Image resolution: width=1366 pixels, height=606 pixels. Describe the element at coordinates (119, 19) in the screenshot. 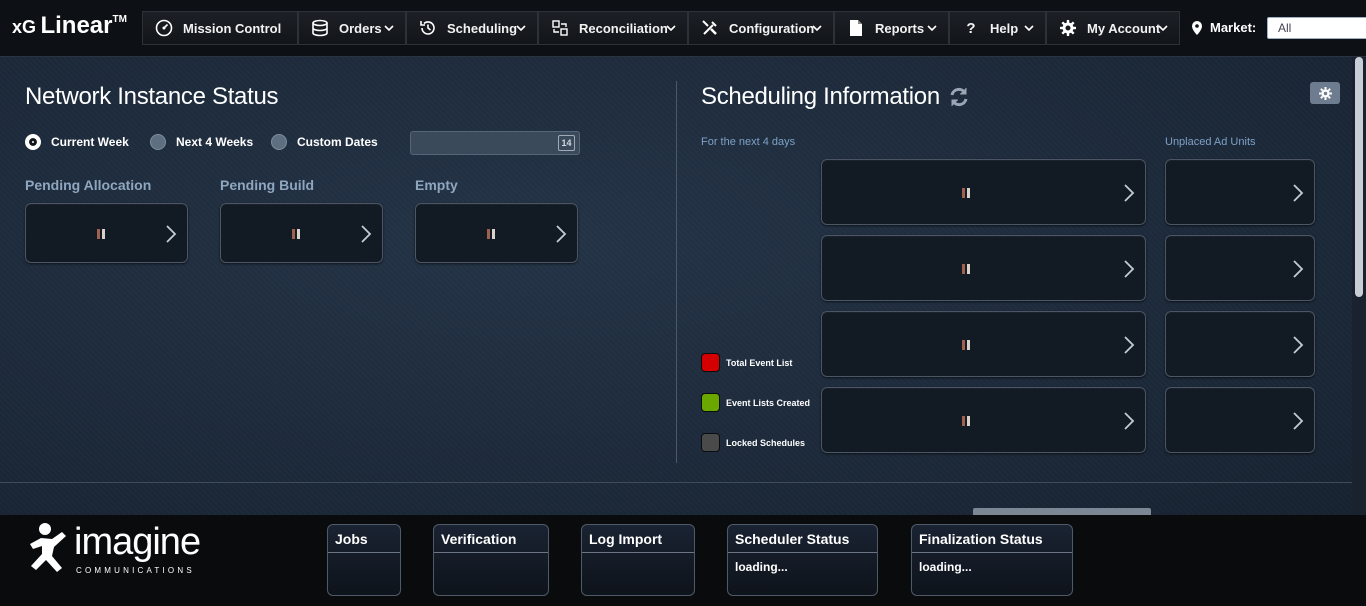

I see `brand-trademark: TM` at that location.